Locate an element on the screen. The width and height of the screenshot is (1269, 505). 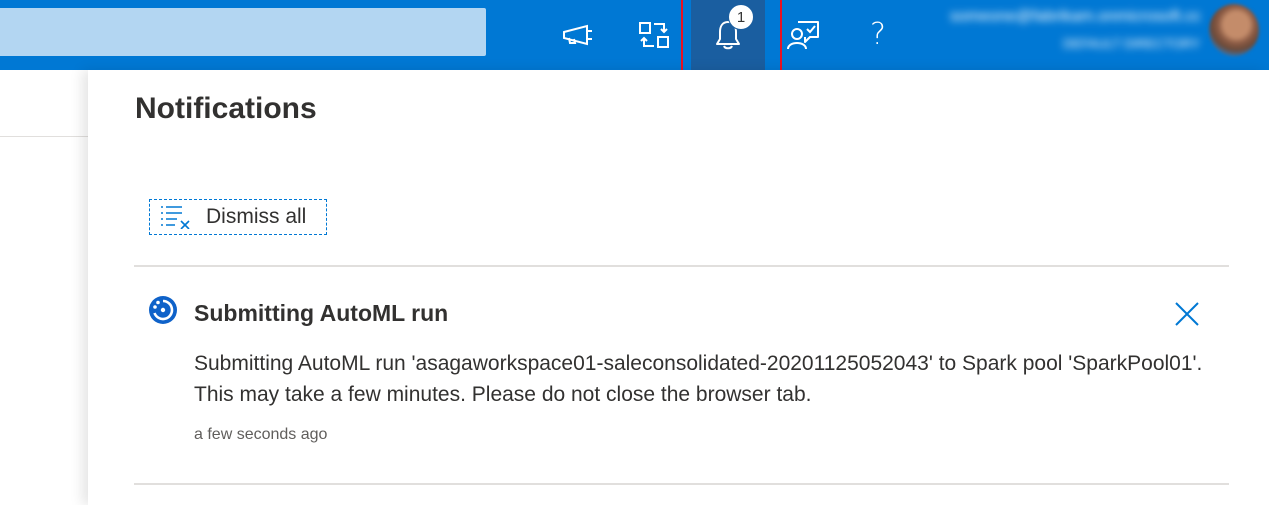
panel-title: Notifications is located at coordinates (226, 108).